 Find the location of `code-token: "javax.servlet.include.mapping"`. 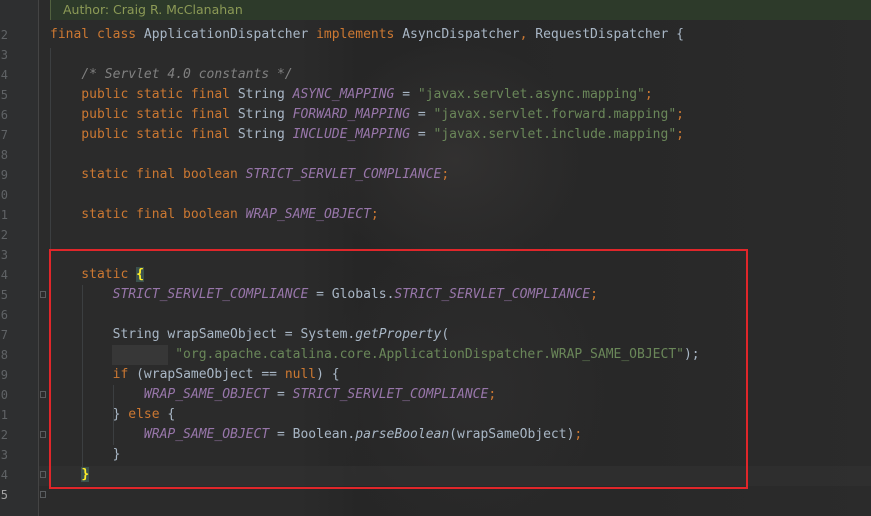

code-token: "javax.servlet.include.mapping" is located at coordinates (555, 134).